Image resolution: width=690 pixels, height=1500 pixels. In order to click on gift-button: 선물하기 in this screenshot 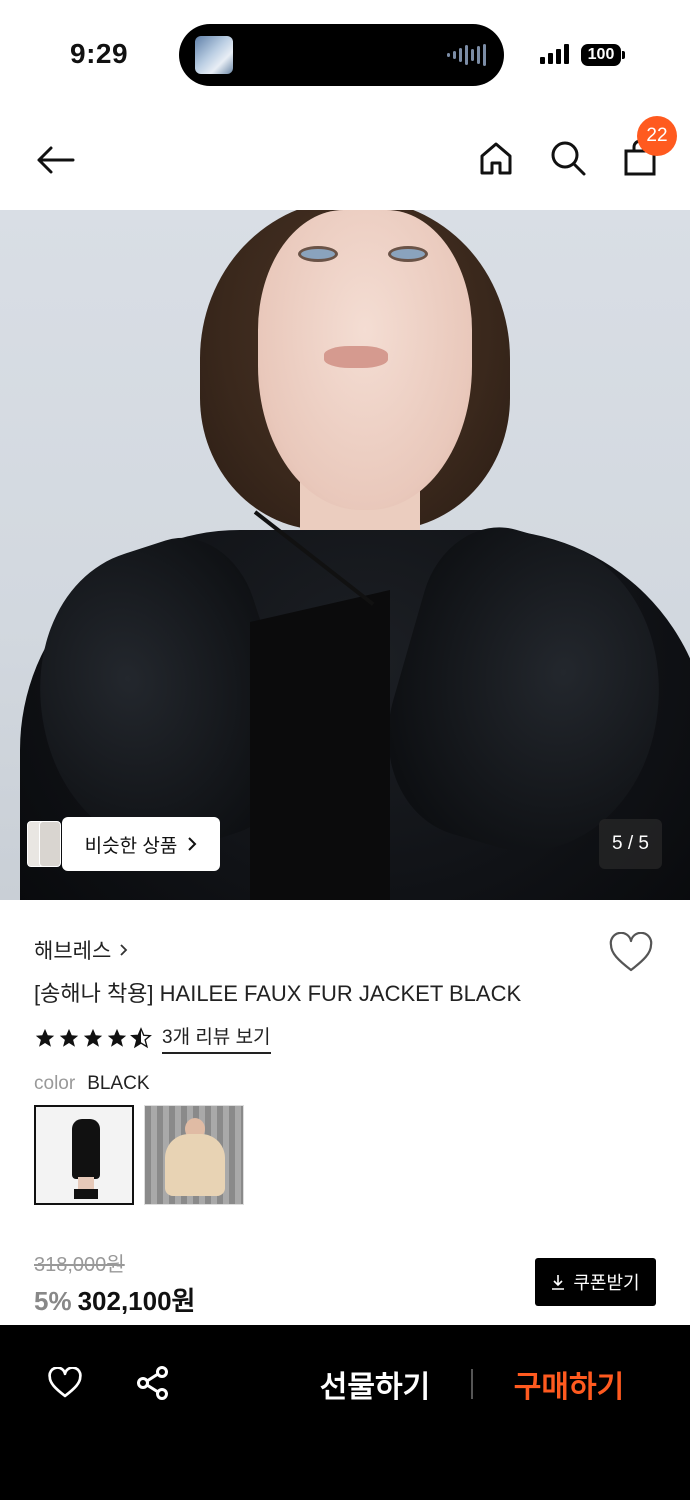, I will do `click(375, 1384)`.